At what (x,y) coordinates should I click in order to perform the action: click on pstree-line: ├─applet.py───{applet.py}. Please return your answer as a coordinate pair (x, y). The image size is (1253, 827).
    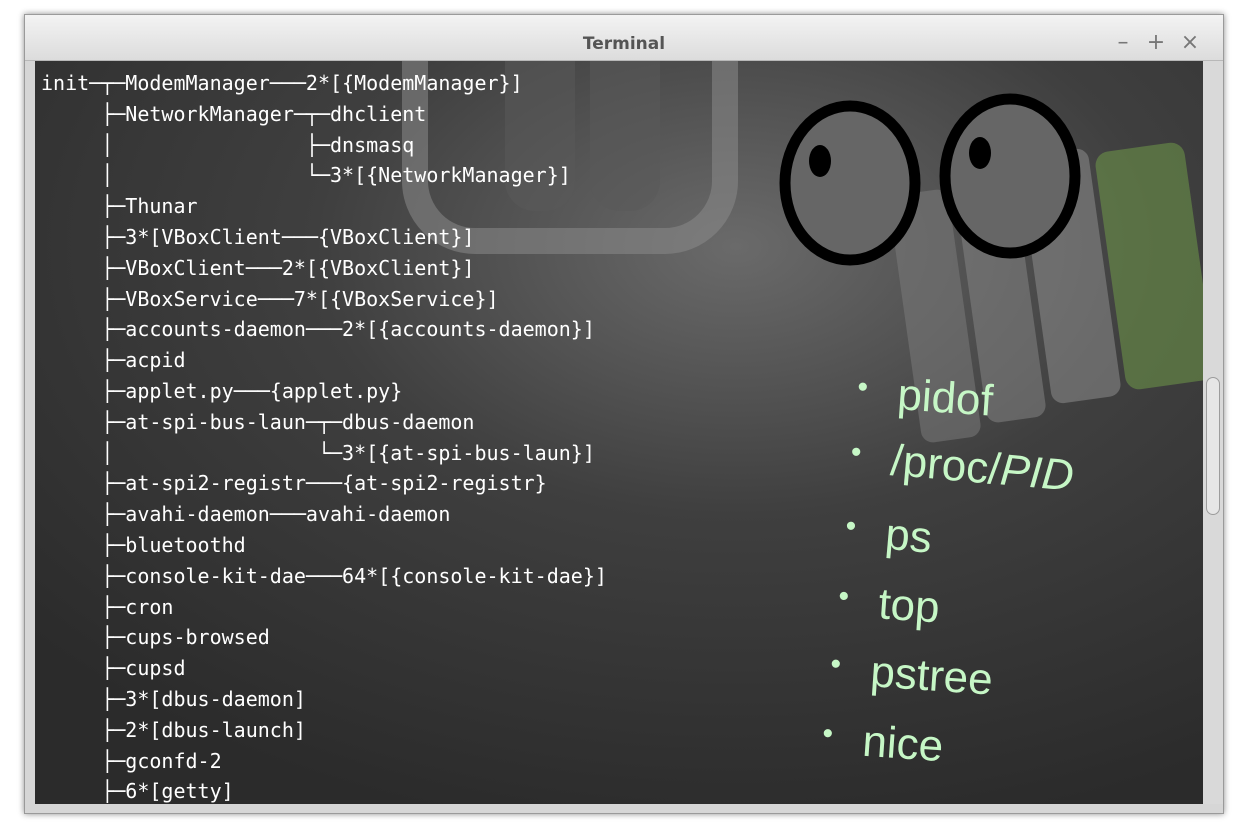
    Looking at the image, I should click on (222, 390).